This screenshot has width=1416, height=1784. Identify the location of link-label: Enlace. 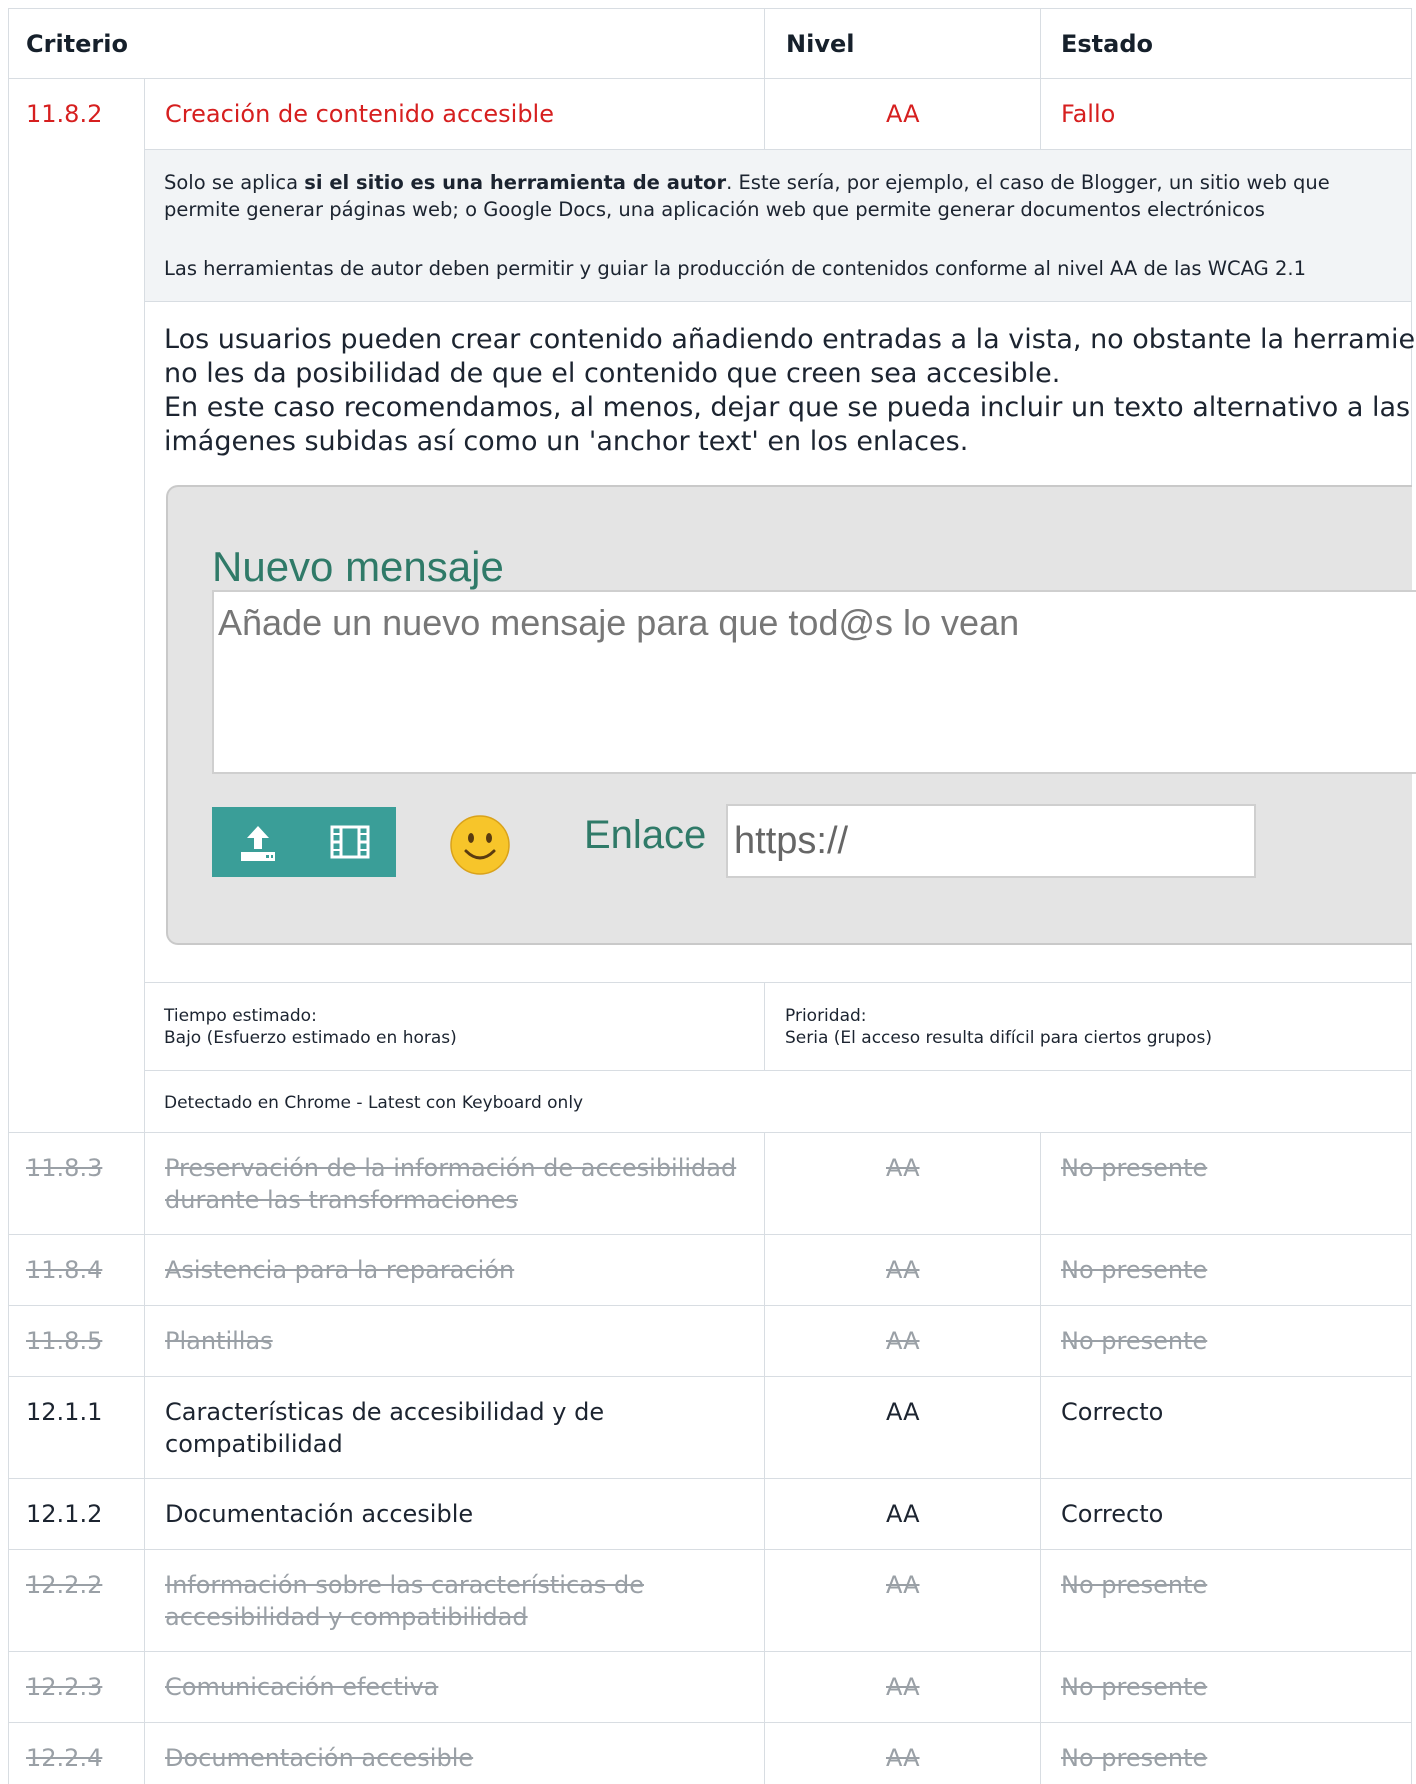
(645, 835).